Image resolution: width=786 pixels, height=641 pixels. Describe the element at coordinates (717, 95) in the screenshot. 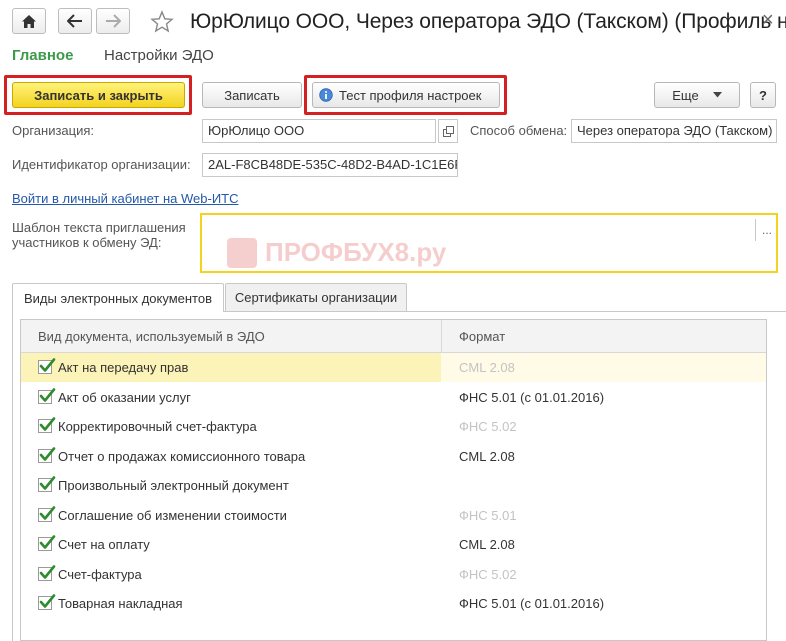

I see `chevron-down-icon` at that location.